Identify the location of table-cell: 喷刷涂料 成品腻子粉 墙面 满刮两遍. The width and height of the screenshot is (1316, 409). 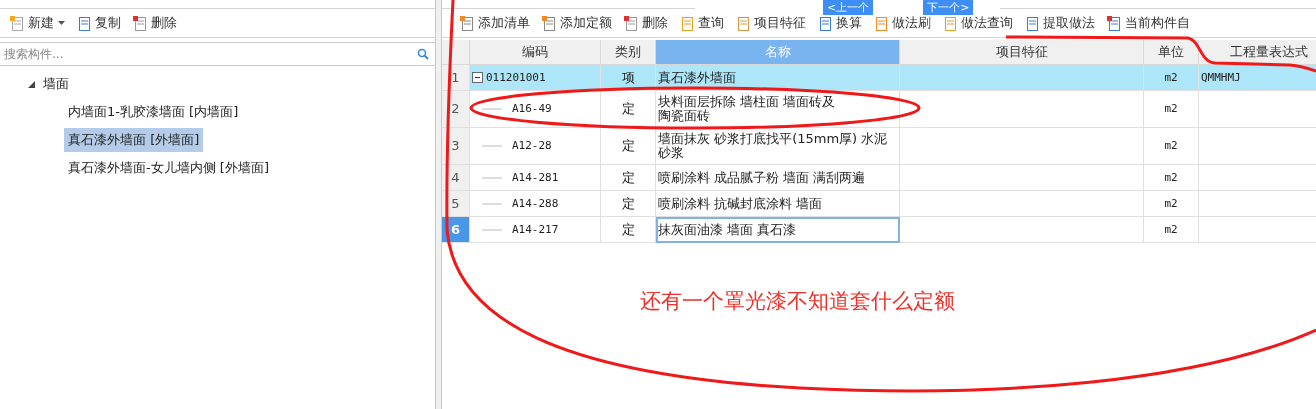
(762, 177).